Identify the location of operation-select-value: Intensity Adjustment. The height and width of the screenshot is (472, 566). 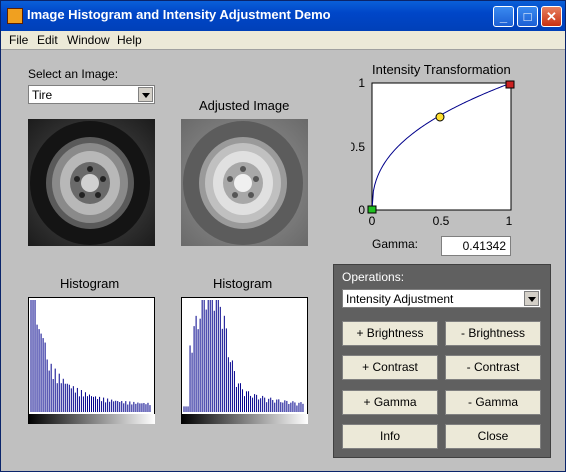
(400, 299).